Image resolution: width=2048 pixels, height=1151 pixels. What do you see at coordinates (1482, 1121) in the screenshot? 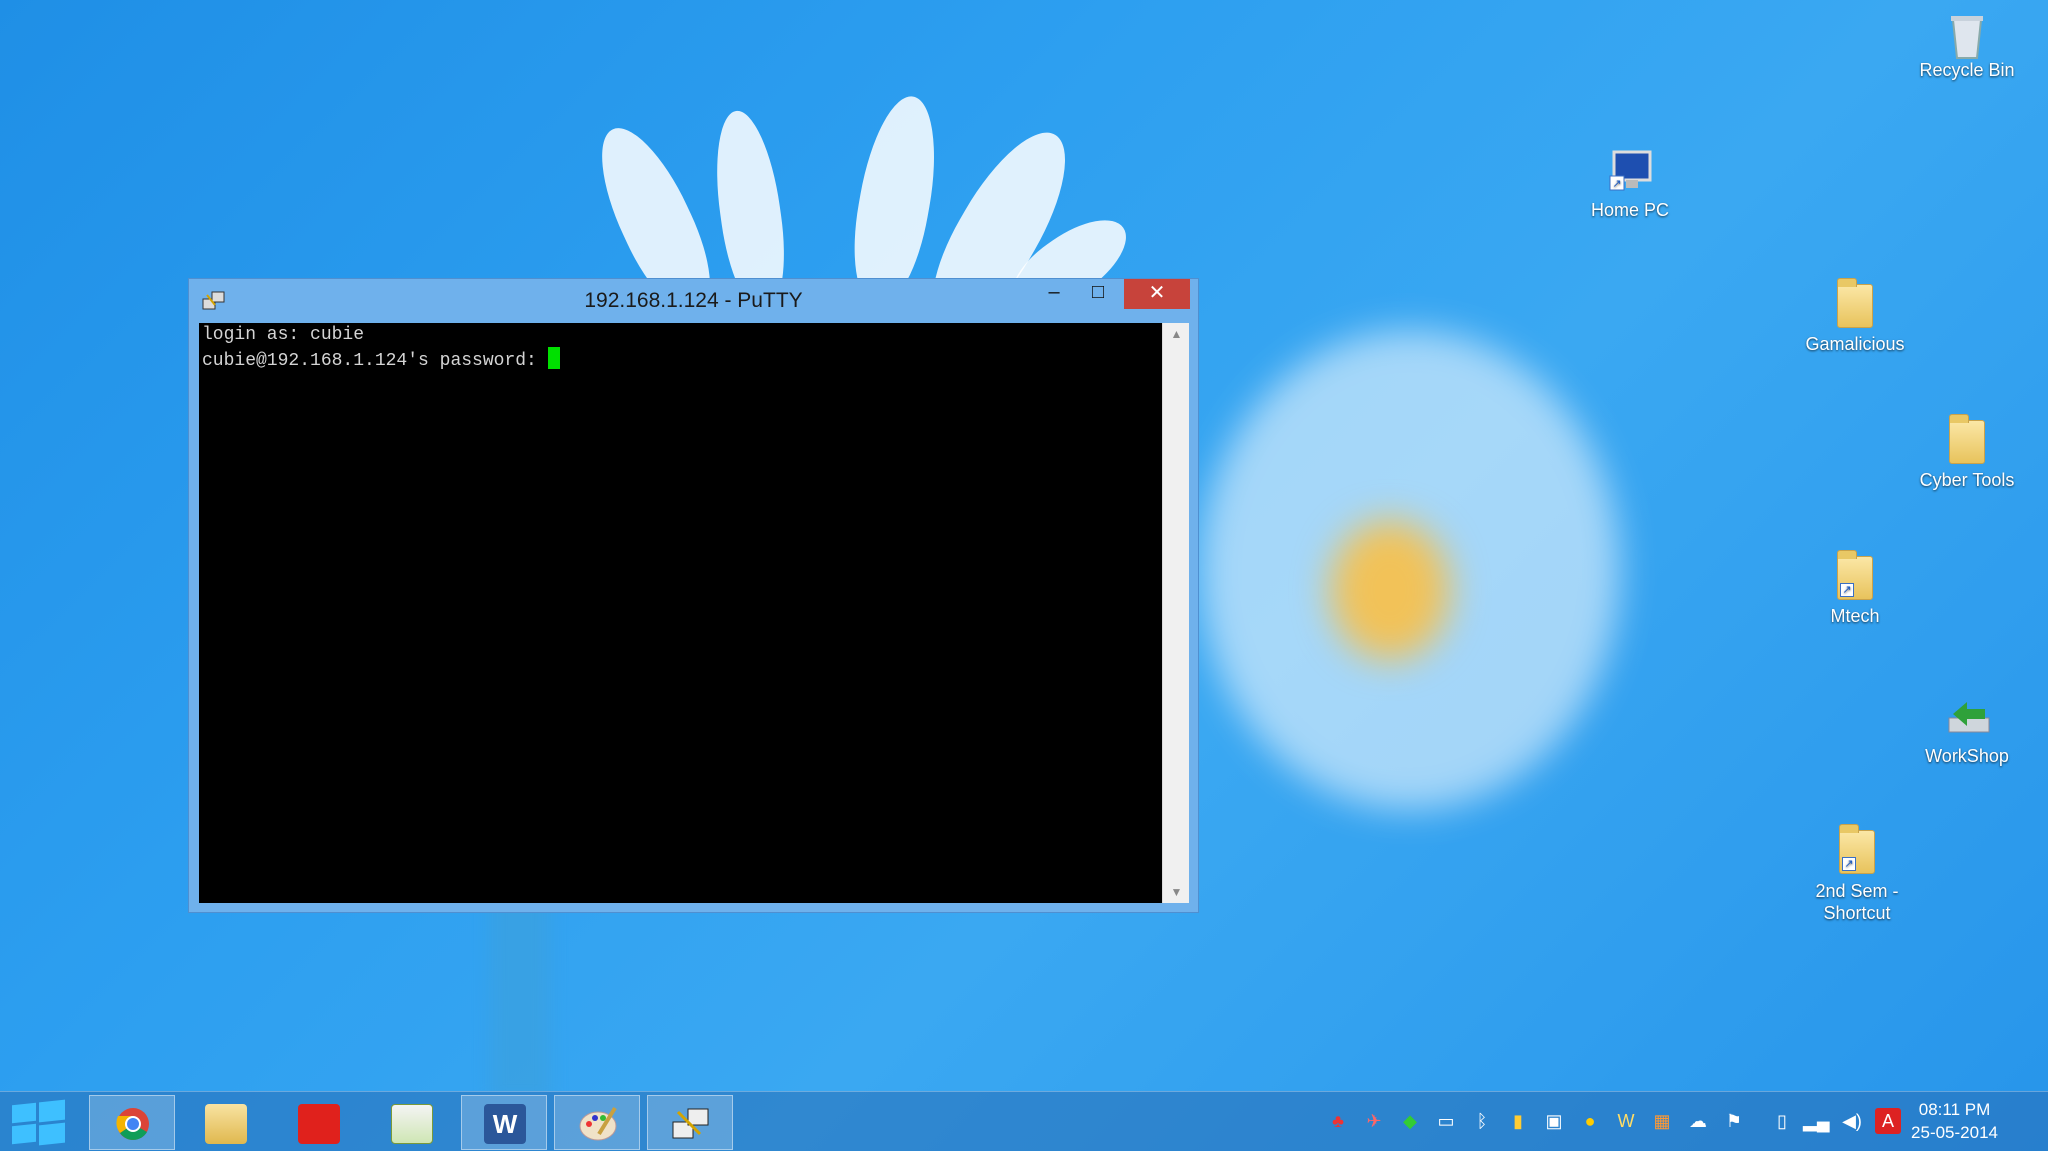
I see `bluetooth-icon: ᛒ` at bounding box center [1482, 1121].